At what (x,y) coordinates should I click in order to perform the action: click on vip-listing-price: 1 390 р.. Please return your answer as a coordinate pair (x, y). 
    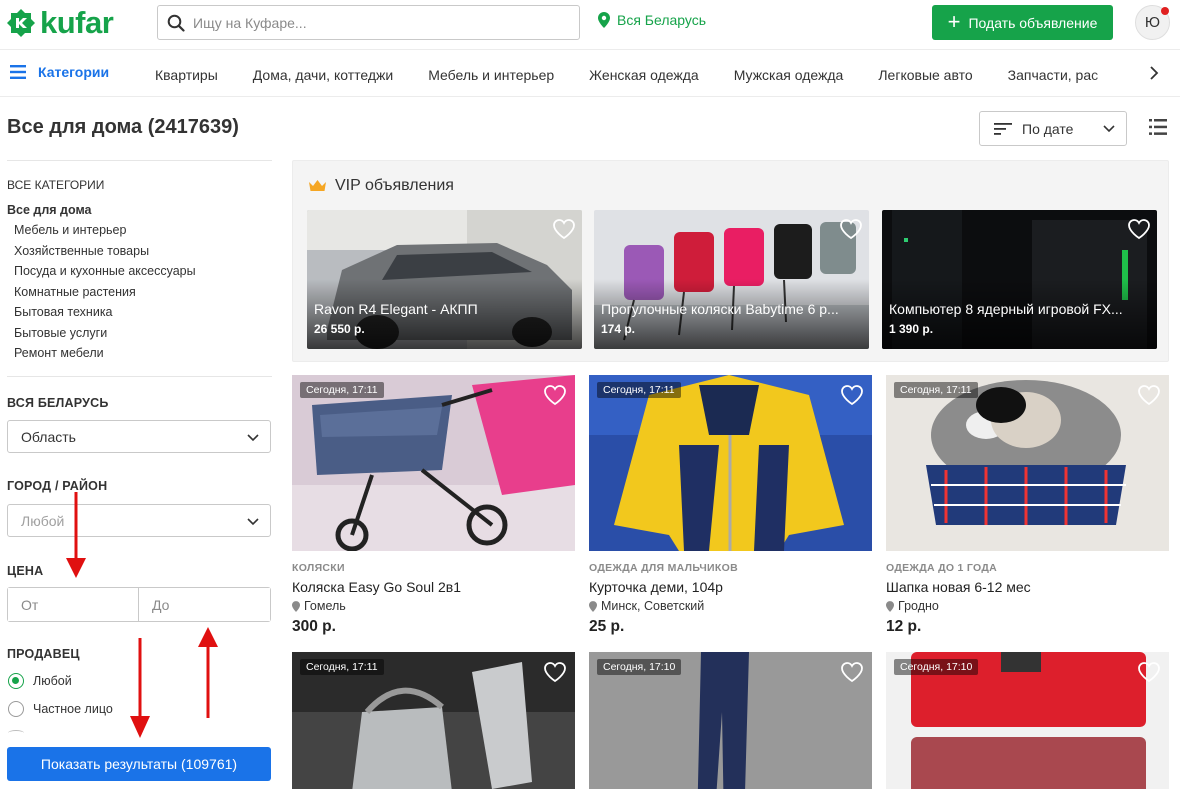
    Looking at the image, I should click on (911, 329).